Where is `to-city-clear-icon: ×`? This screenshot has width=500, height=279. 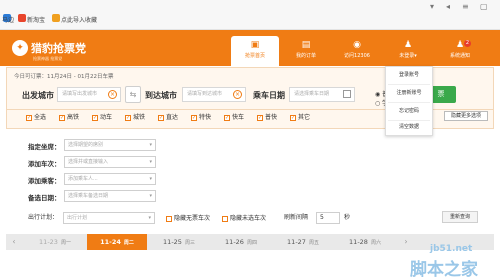 to-city-clear-icon: × is located at coordinates (237, 94).